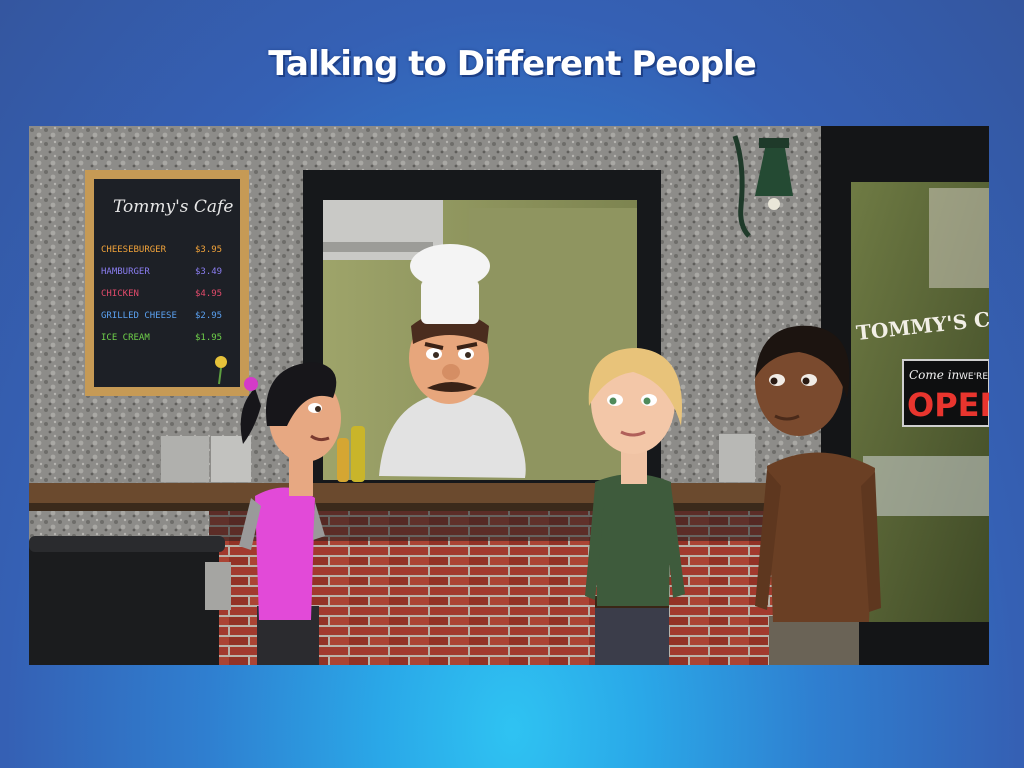  Describe the element at coordinates (208, 250) in the screenshot. I see `menu-price: $3.95` at that location.